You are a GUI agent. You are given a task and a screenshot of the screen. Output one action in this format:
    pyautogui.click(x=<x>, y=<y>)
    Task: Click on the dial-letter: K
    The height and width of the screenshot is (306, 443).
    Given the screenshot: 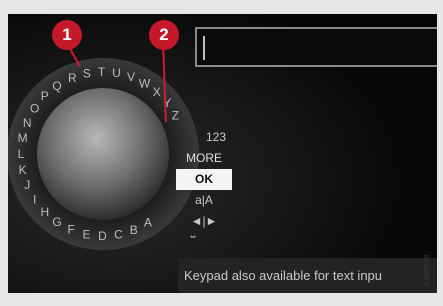 What is the action you would take?
    pyautogui.click(x=23, y=170)
    